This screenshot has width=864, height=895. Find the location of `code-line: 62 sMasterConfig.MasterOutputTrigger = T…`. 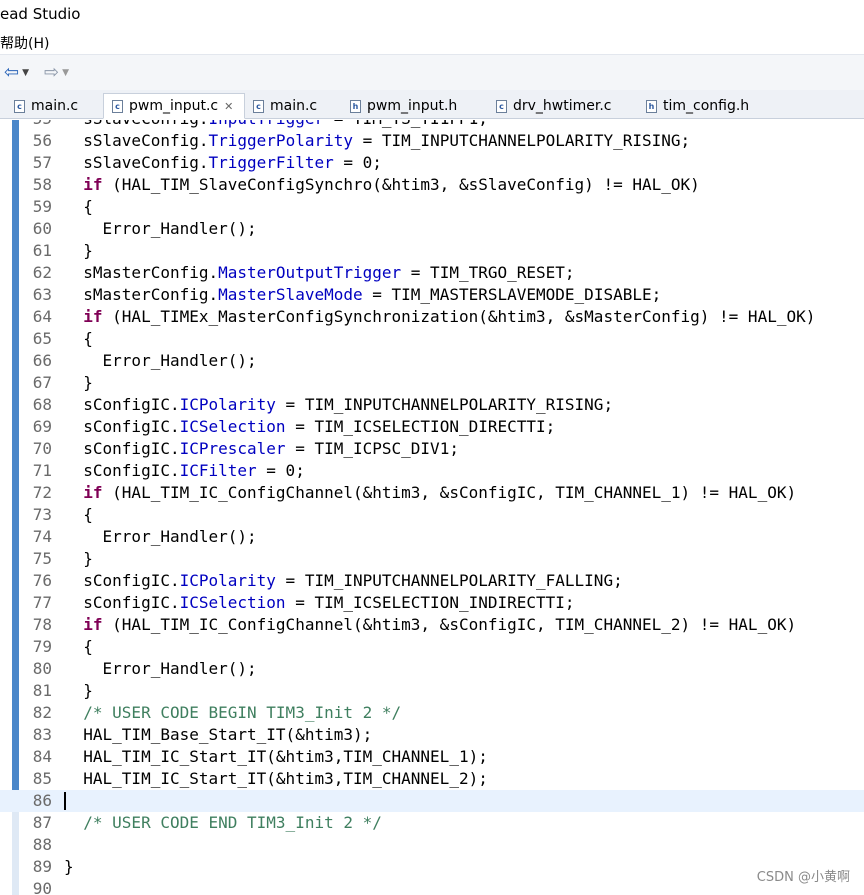

code-line: 62 sMasterConfig.MasterOutputTrigger = T… is located at coordinates (432, 273).